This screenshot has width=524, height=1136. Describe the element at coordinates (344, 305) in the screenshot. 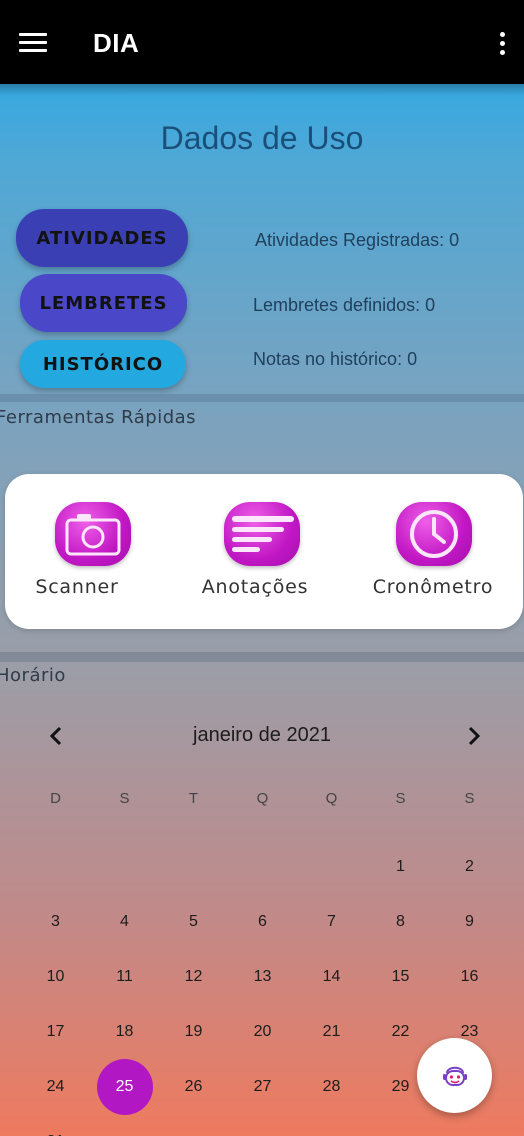

I see `lembretes-count: Lembretes definidos: 0` at that location.